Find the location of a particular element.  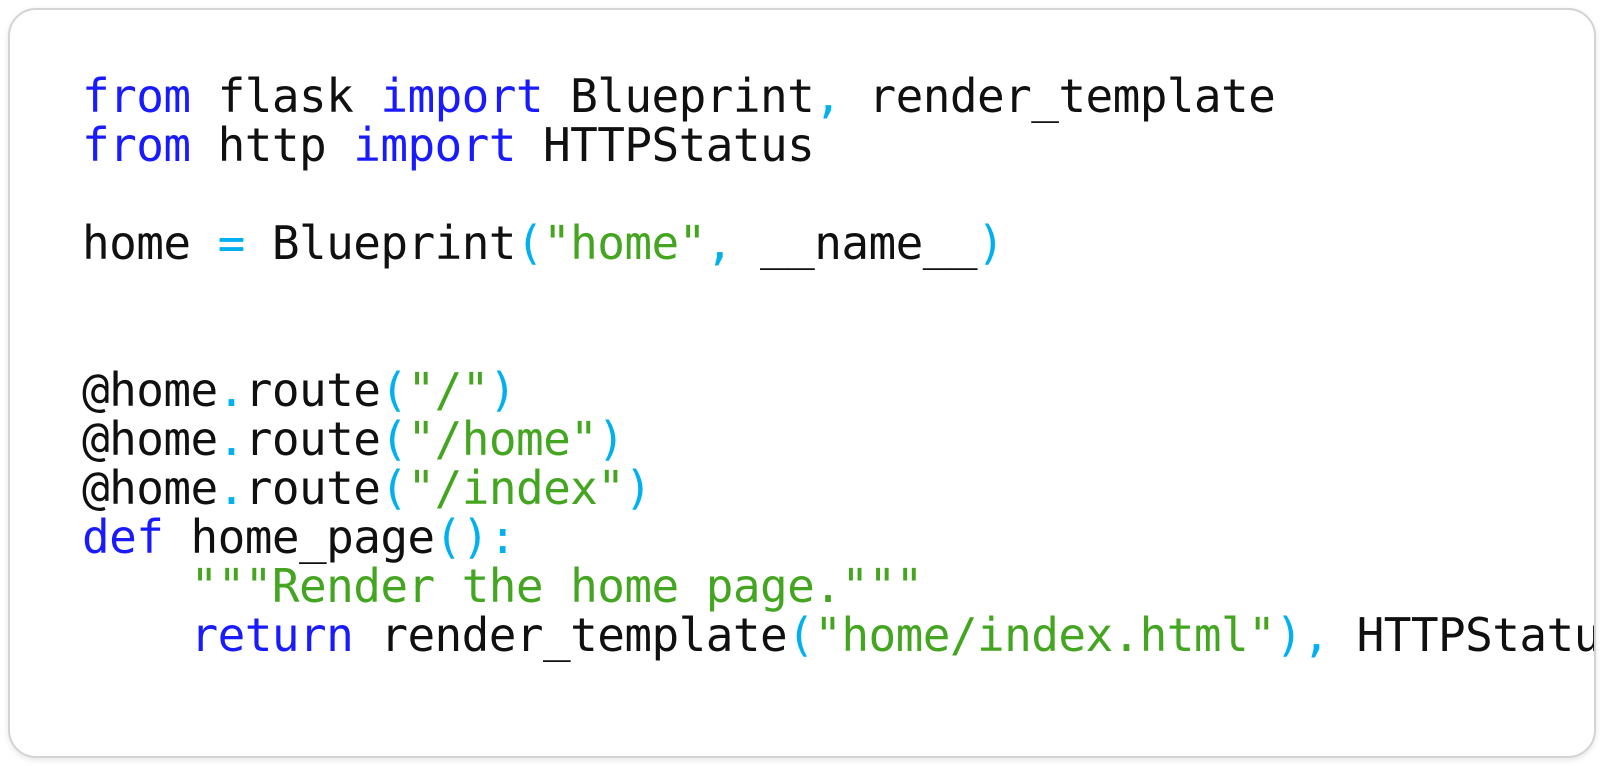

token-string: "home" is located at coordinates (624, 243).